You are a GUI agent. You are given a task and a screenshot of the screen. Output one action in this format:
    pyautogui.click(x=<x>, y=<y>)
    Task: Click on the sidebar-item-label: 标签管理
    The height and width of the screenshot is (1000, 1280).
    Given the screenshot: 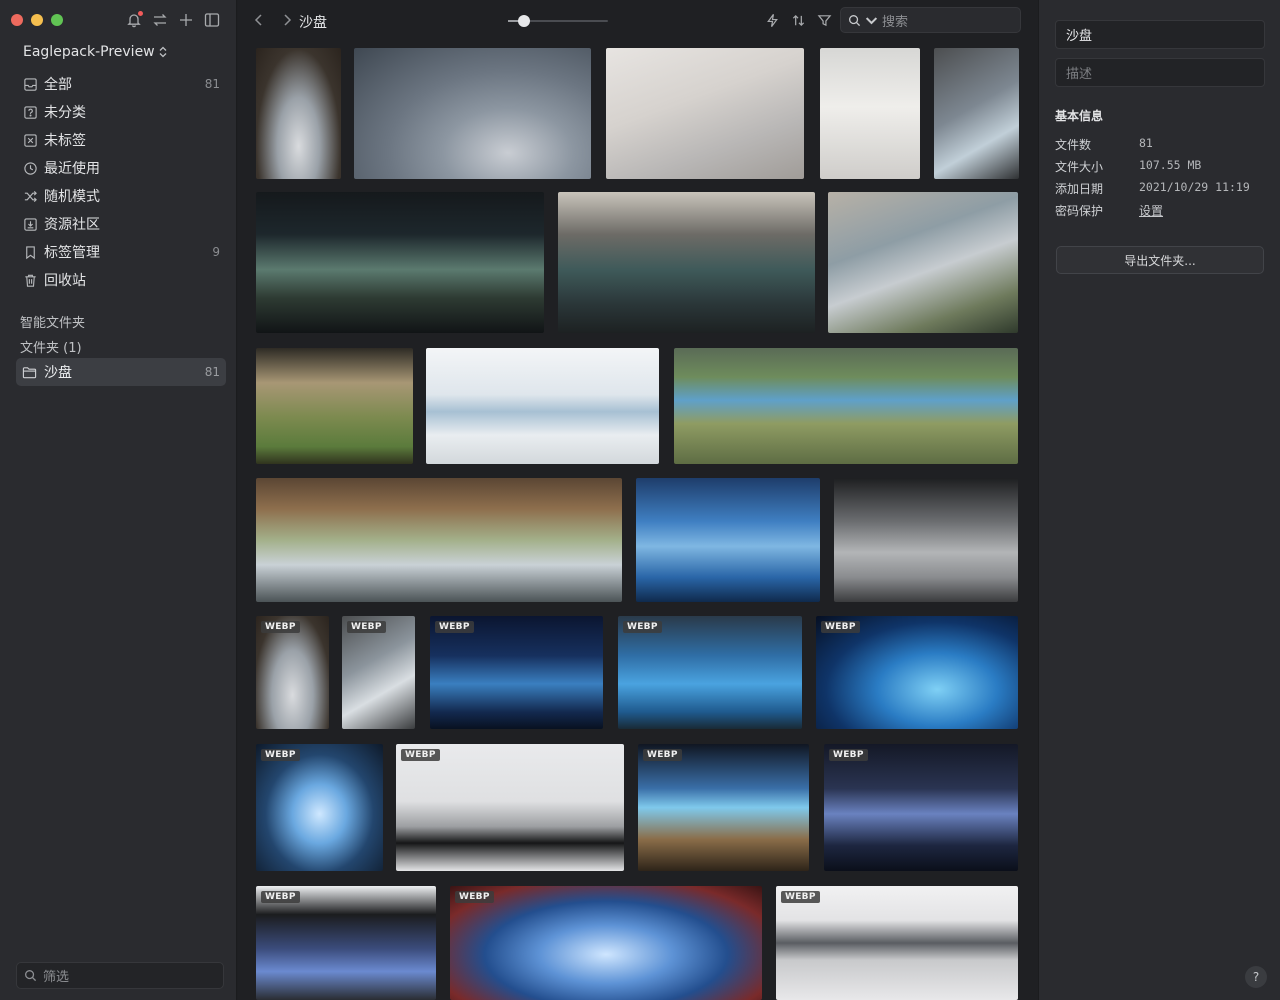 What is the action you would take?
    pyautogui.click(x=72, y=253)
    